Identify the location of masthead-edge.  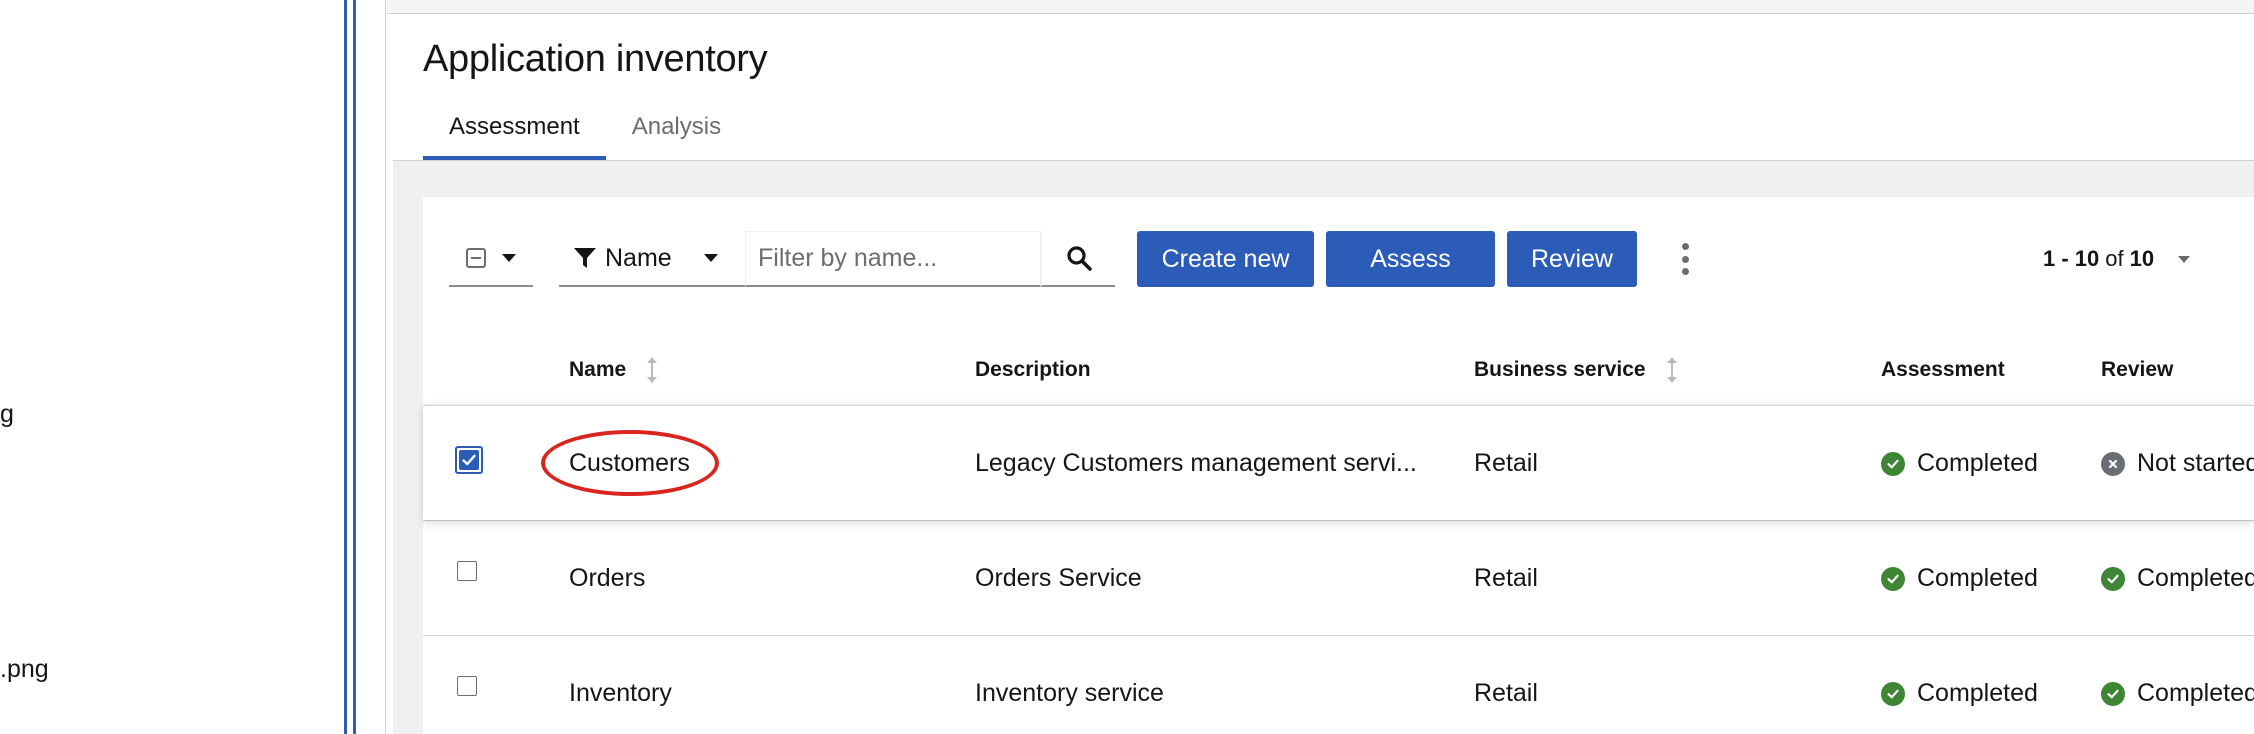
(1320, 7).